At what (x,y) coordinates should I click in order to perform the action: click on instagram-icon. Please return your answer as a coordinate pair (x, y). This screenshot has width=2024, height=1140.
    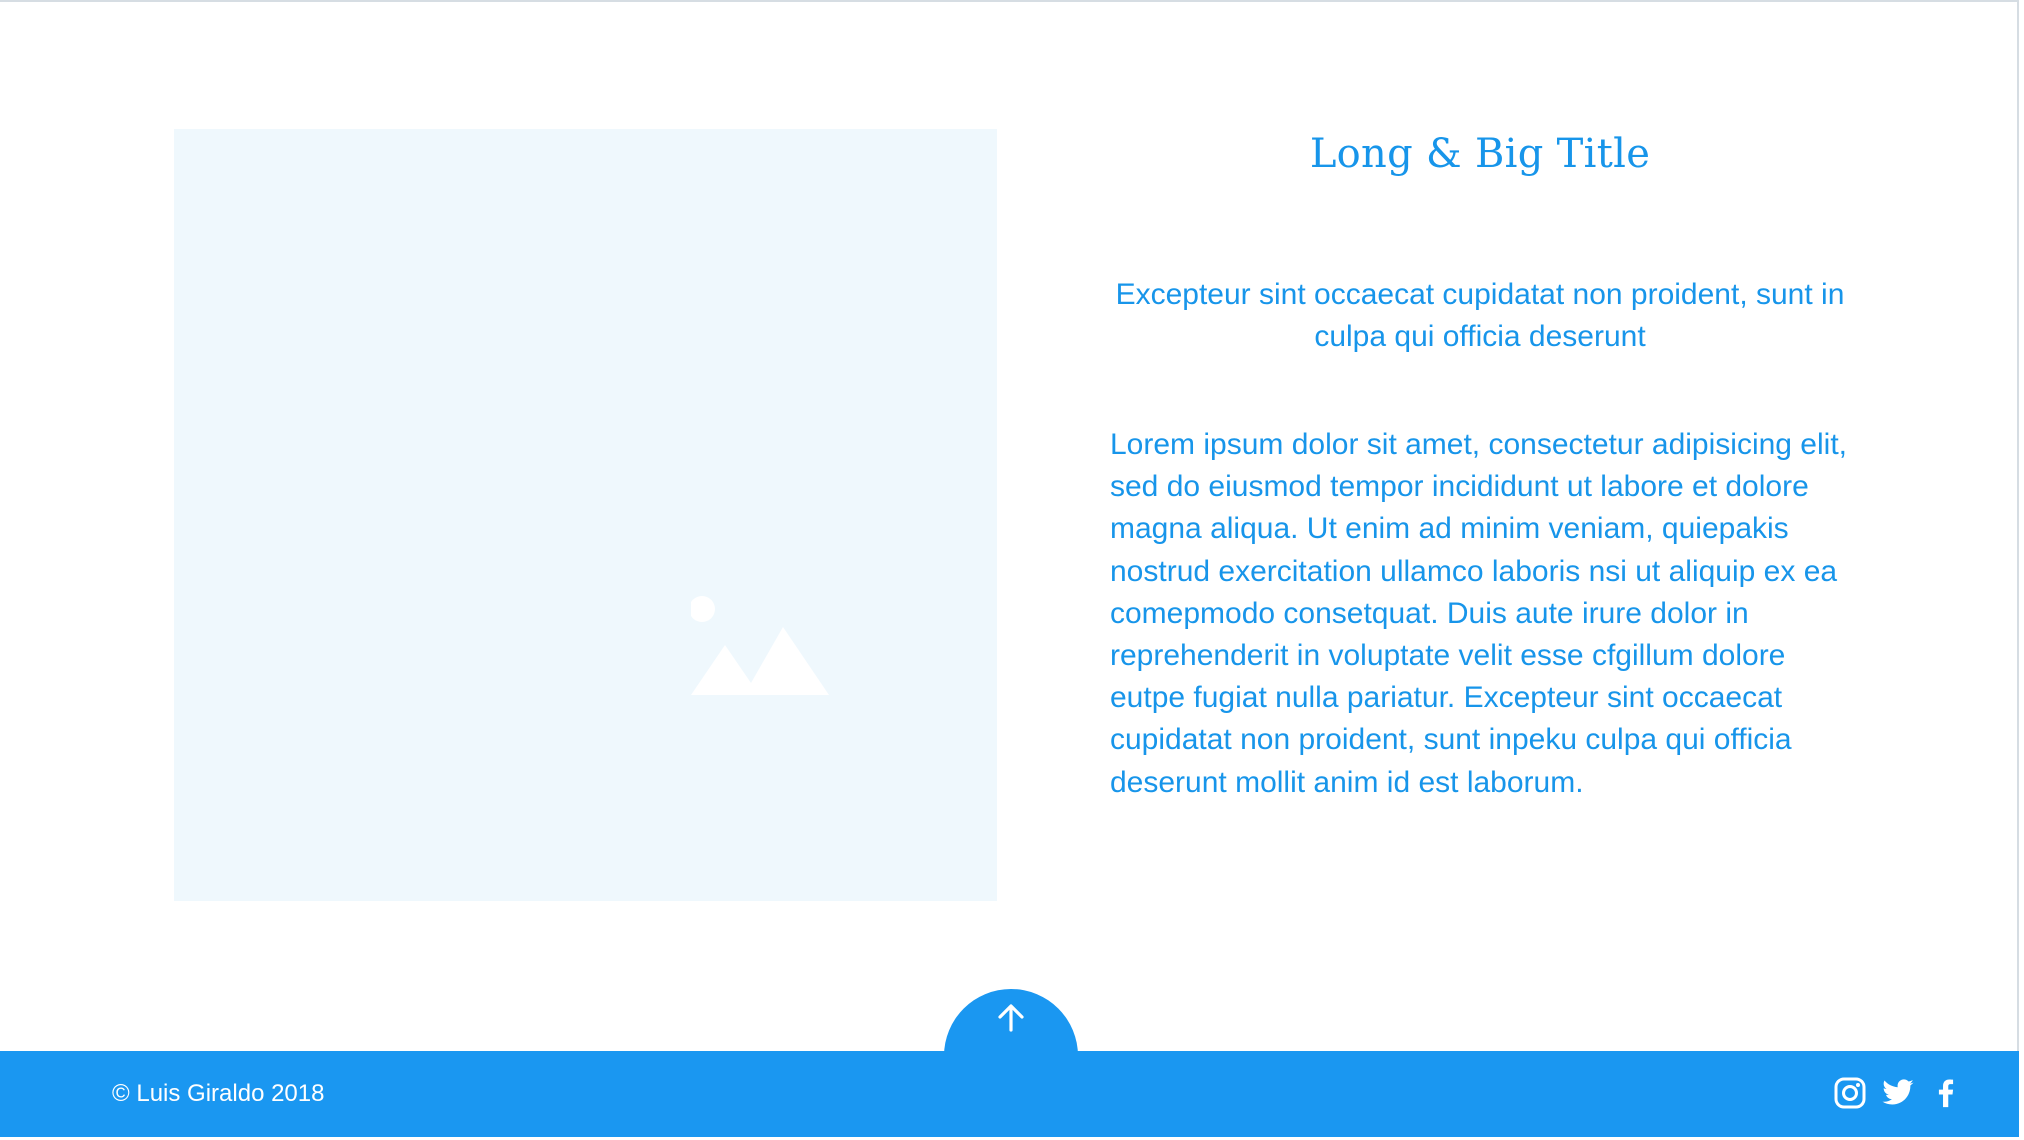
    Looking at the image, I should click on (1850, 1093).